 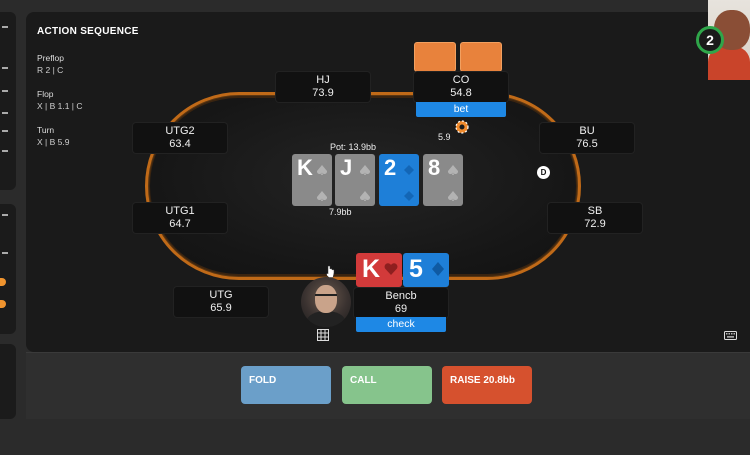 What do you see at coordinates (60, 106) in the screenshot?
I see `street-actions: X | B 1.1 | C` at bounding box center [60, 106].